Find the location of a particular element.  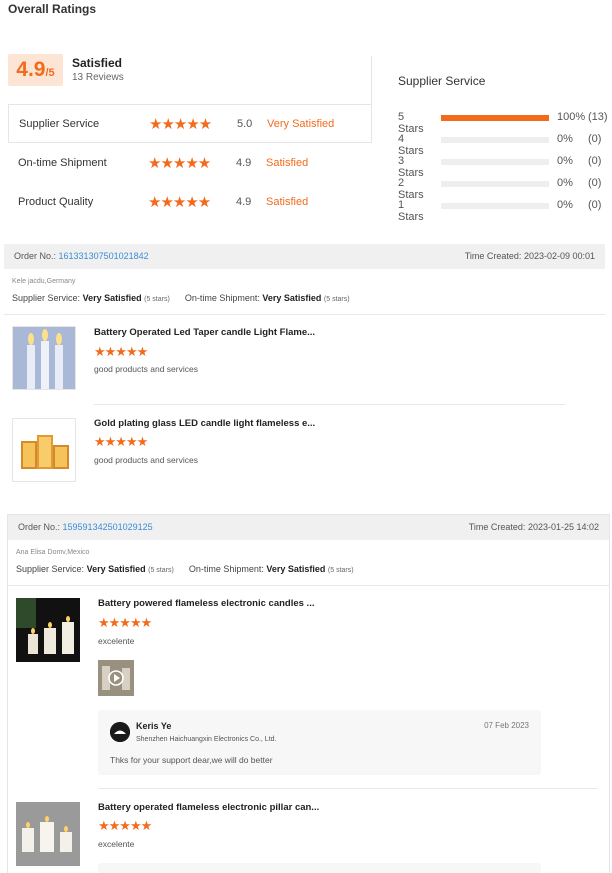

review-comment: good products and services is located at coordinates (146, 460).